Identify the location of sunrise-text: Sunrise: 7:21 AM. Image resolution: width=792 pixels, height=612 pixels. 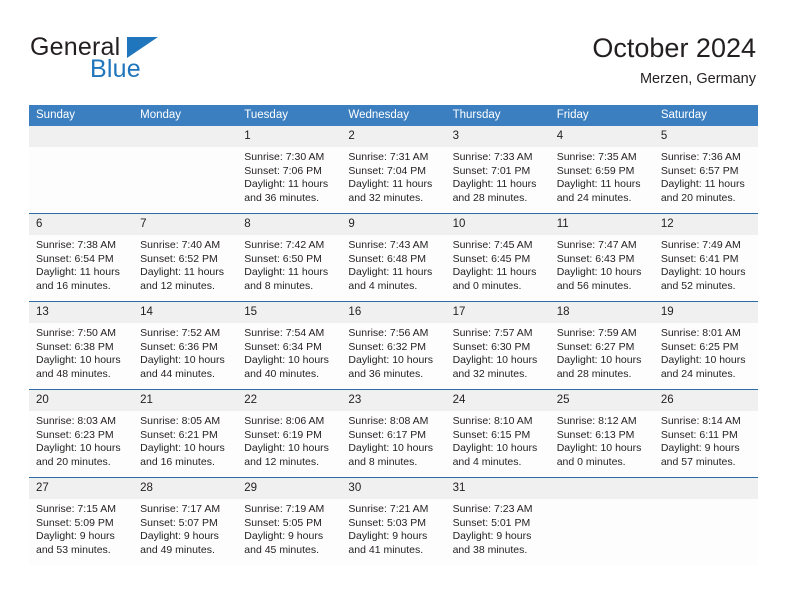
(388, 509).